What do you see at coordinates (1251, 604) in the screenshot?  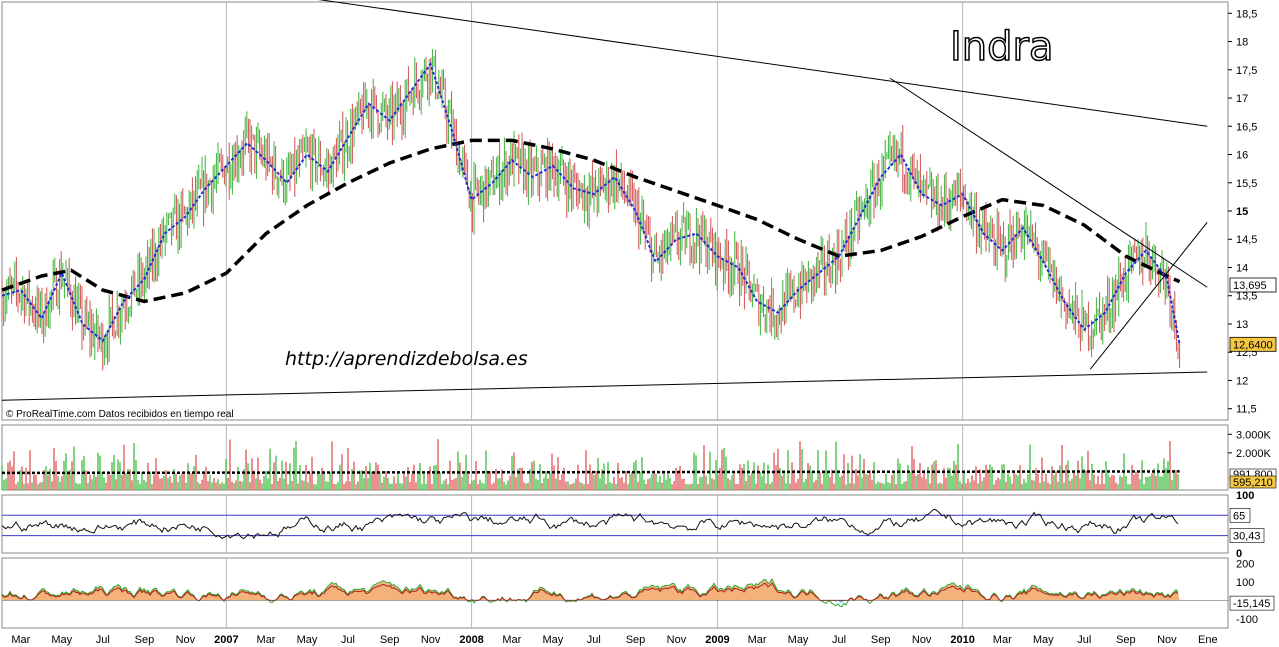 I see `momentum-last-value: -15,145` at bounding box center [1251, 604].